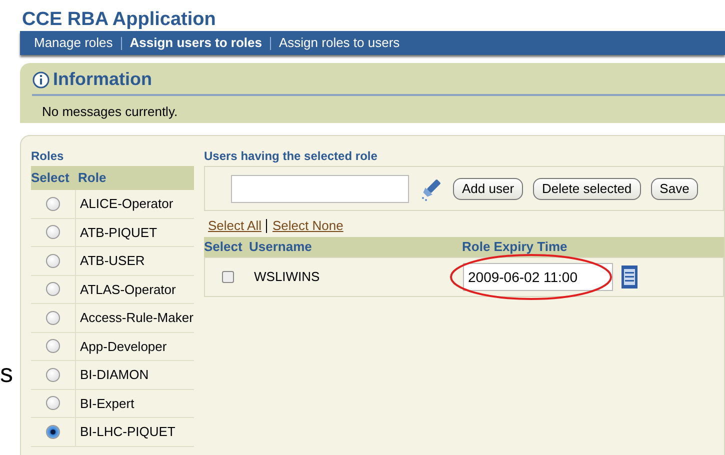  I want to click on role-name: BI-LHC-PIQUET, so click(127, 432).